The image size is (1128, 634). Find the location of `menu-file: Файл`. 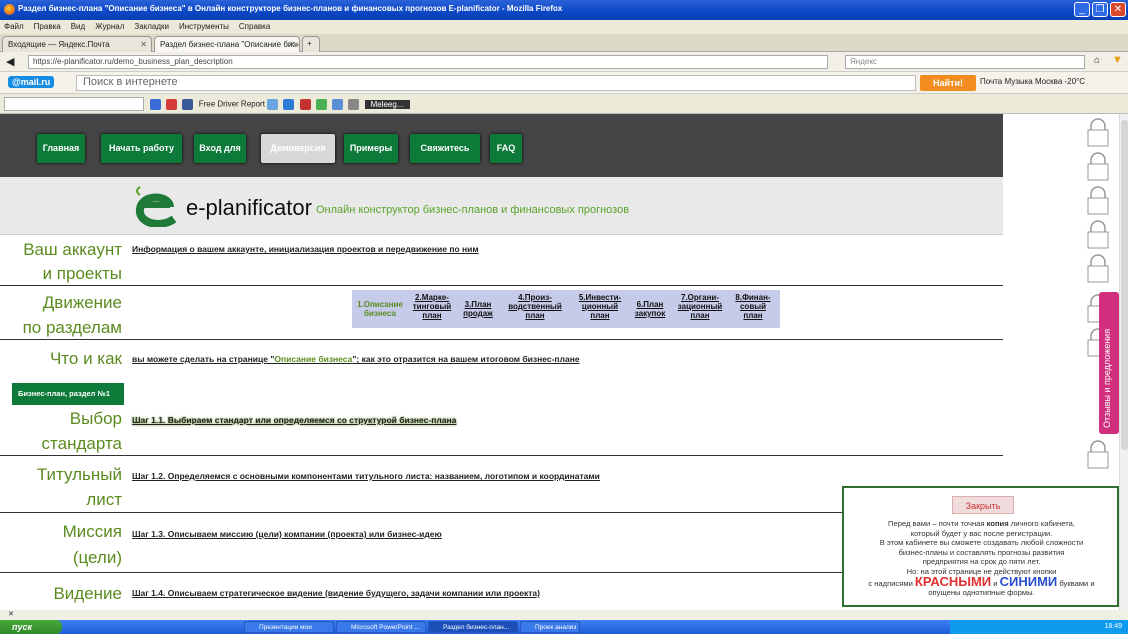

menu-file: Файл is located at coordinates (15, 25).